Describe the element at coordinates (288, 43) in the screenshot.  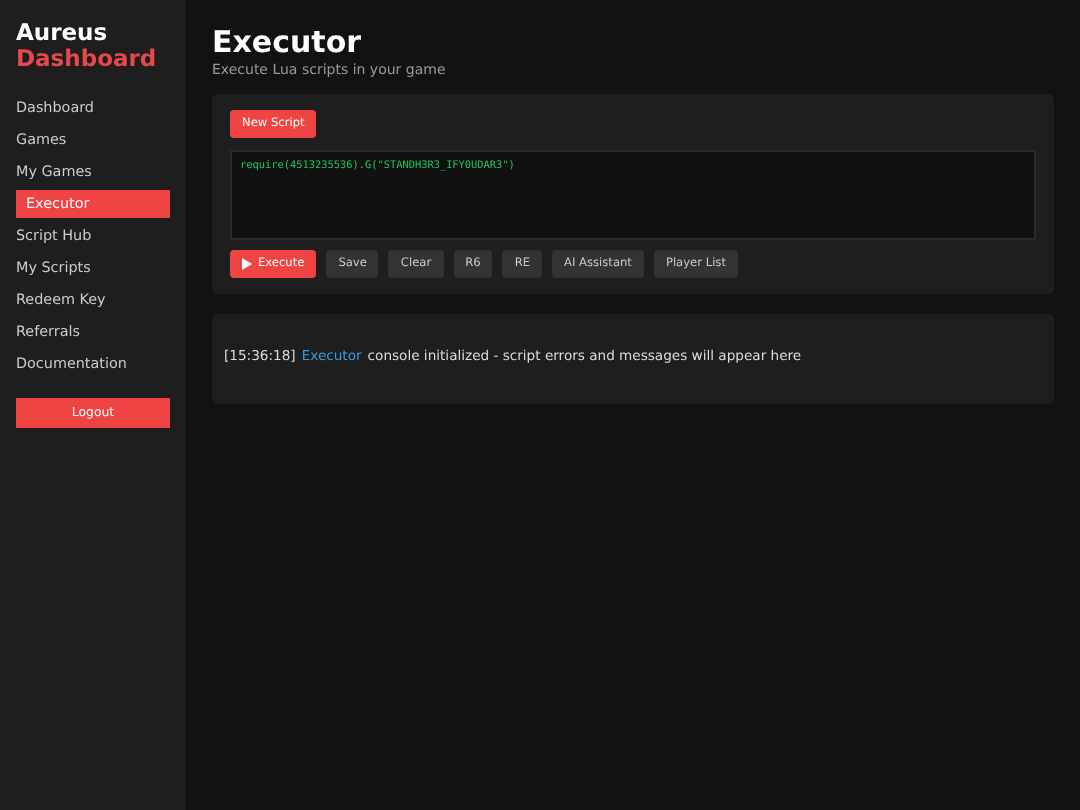
I see `page-title: Executor` at that location.